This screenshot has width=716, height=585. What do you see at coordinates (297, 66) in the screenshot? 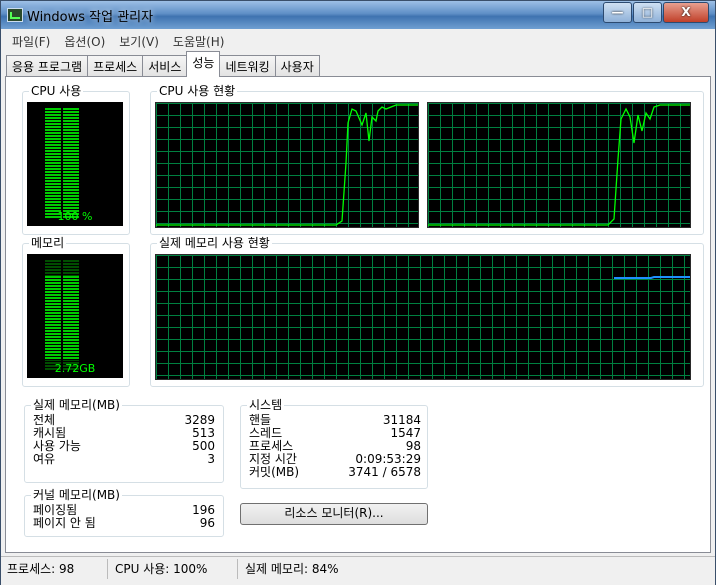
I see `tab-users: 사용자` at bounding box center [297, 66].